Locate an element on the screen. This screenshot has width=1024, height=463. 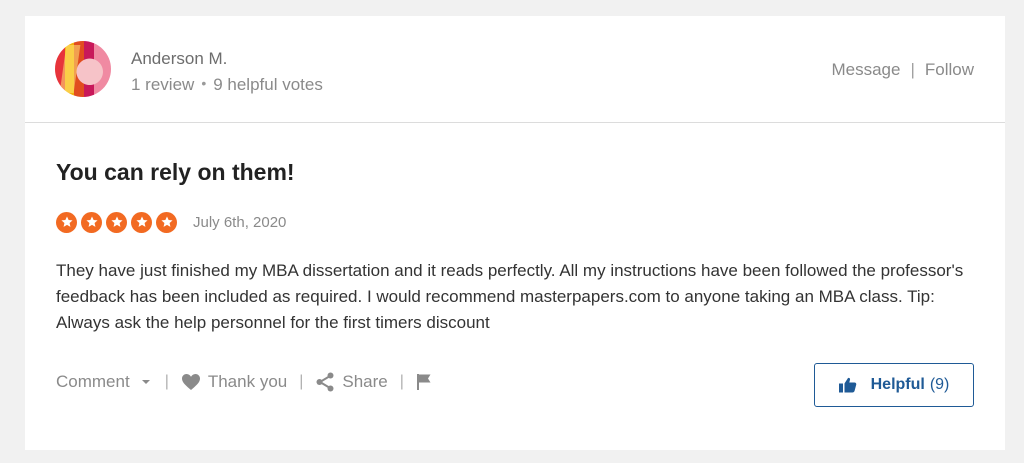
helpful-button: Helpful (9) is located at coordinates (894, 385).